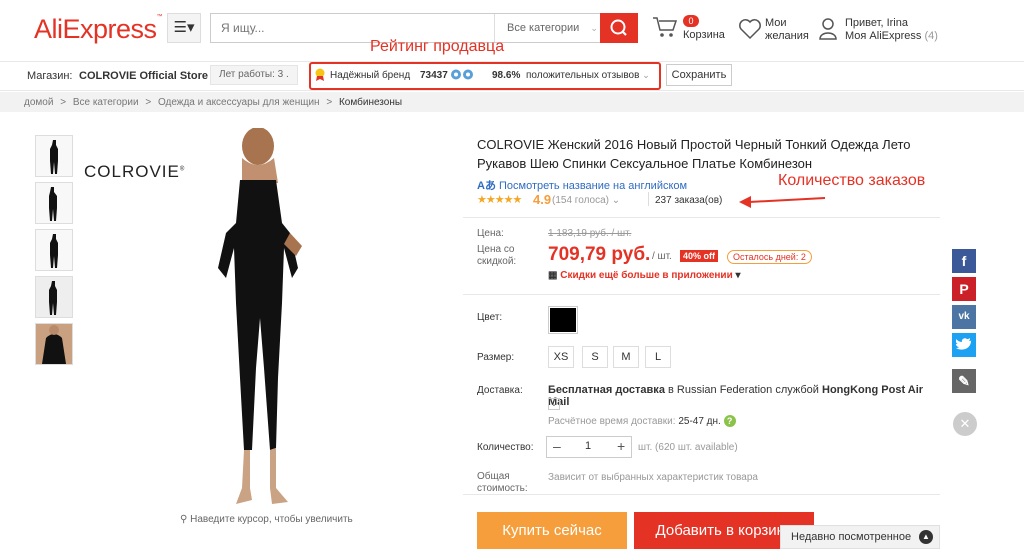 This screenshot has width=1024, height=549. Describe the element at coordinates (931, 36) in the screenshot. I see `account-count: (4)` at that location.